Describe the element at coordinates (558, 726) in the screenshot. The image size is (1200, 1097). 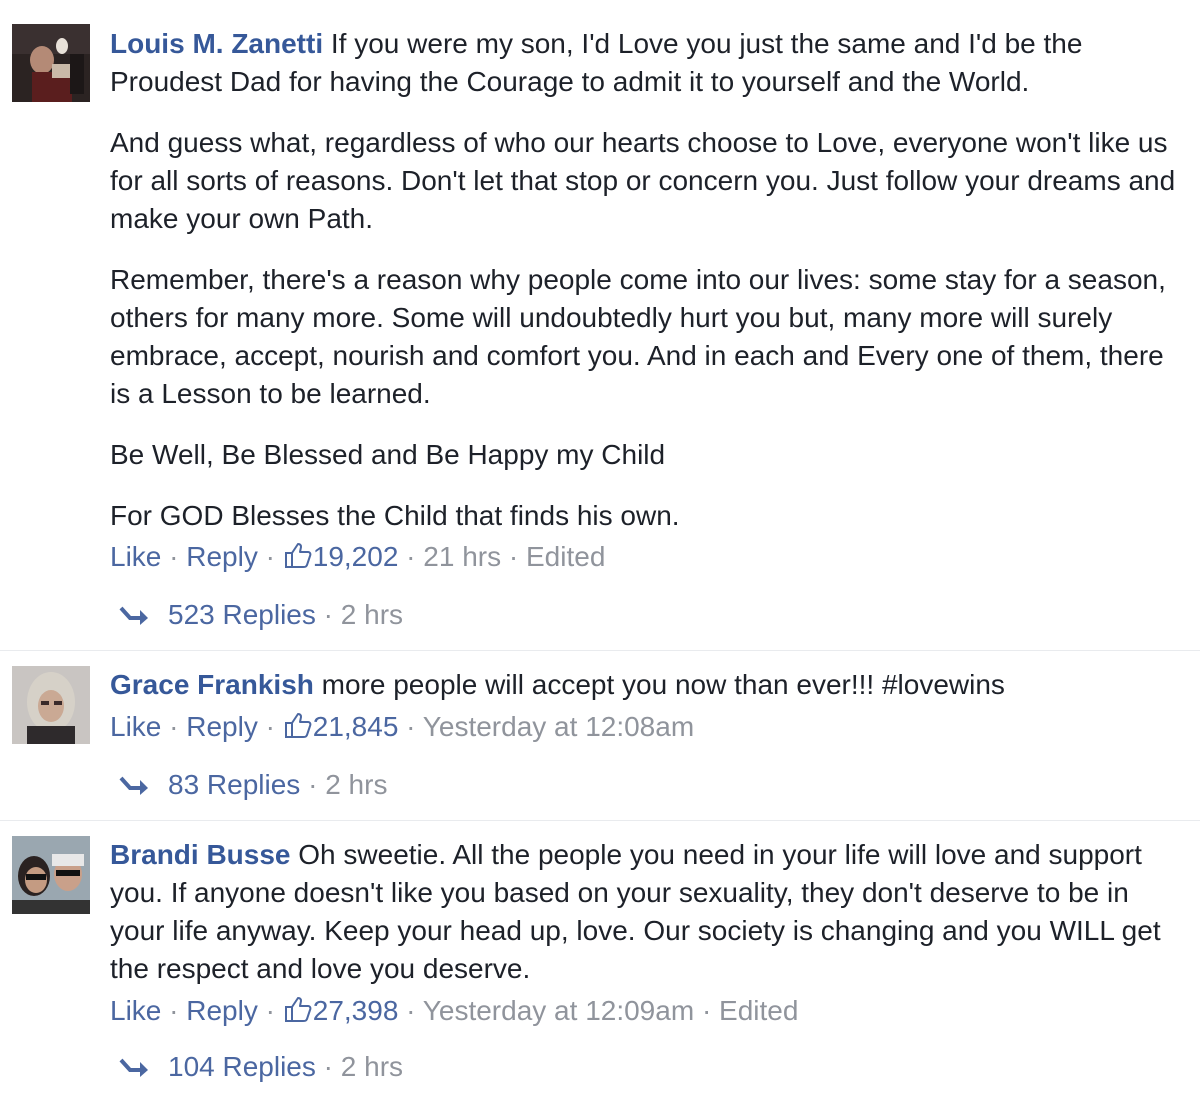
I see `comment-timestamp: Yesterday at 12:08am` at that location.